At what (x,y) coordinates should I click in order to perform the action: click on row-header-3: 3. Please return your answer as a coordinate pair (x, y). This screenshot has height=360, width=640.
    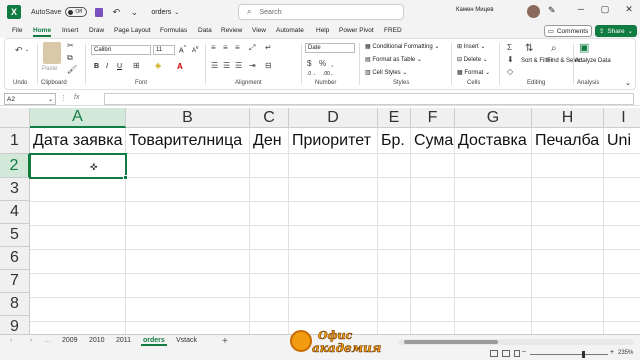
    Looking at the image, I should click on (15, 189).